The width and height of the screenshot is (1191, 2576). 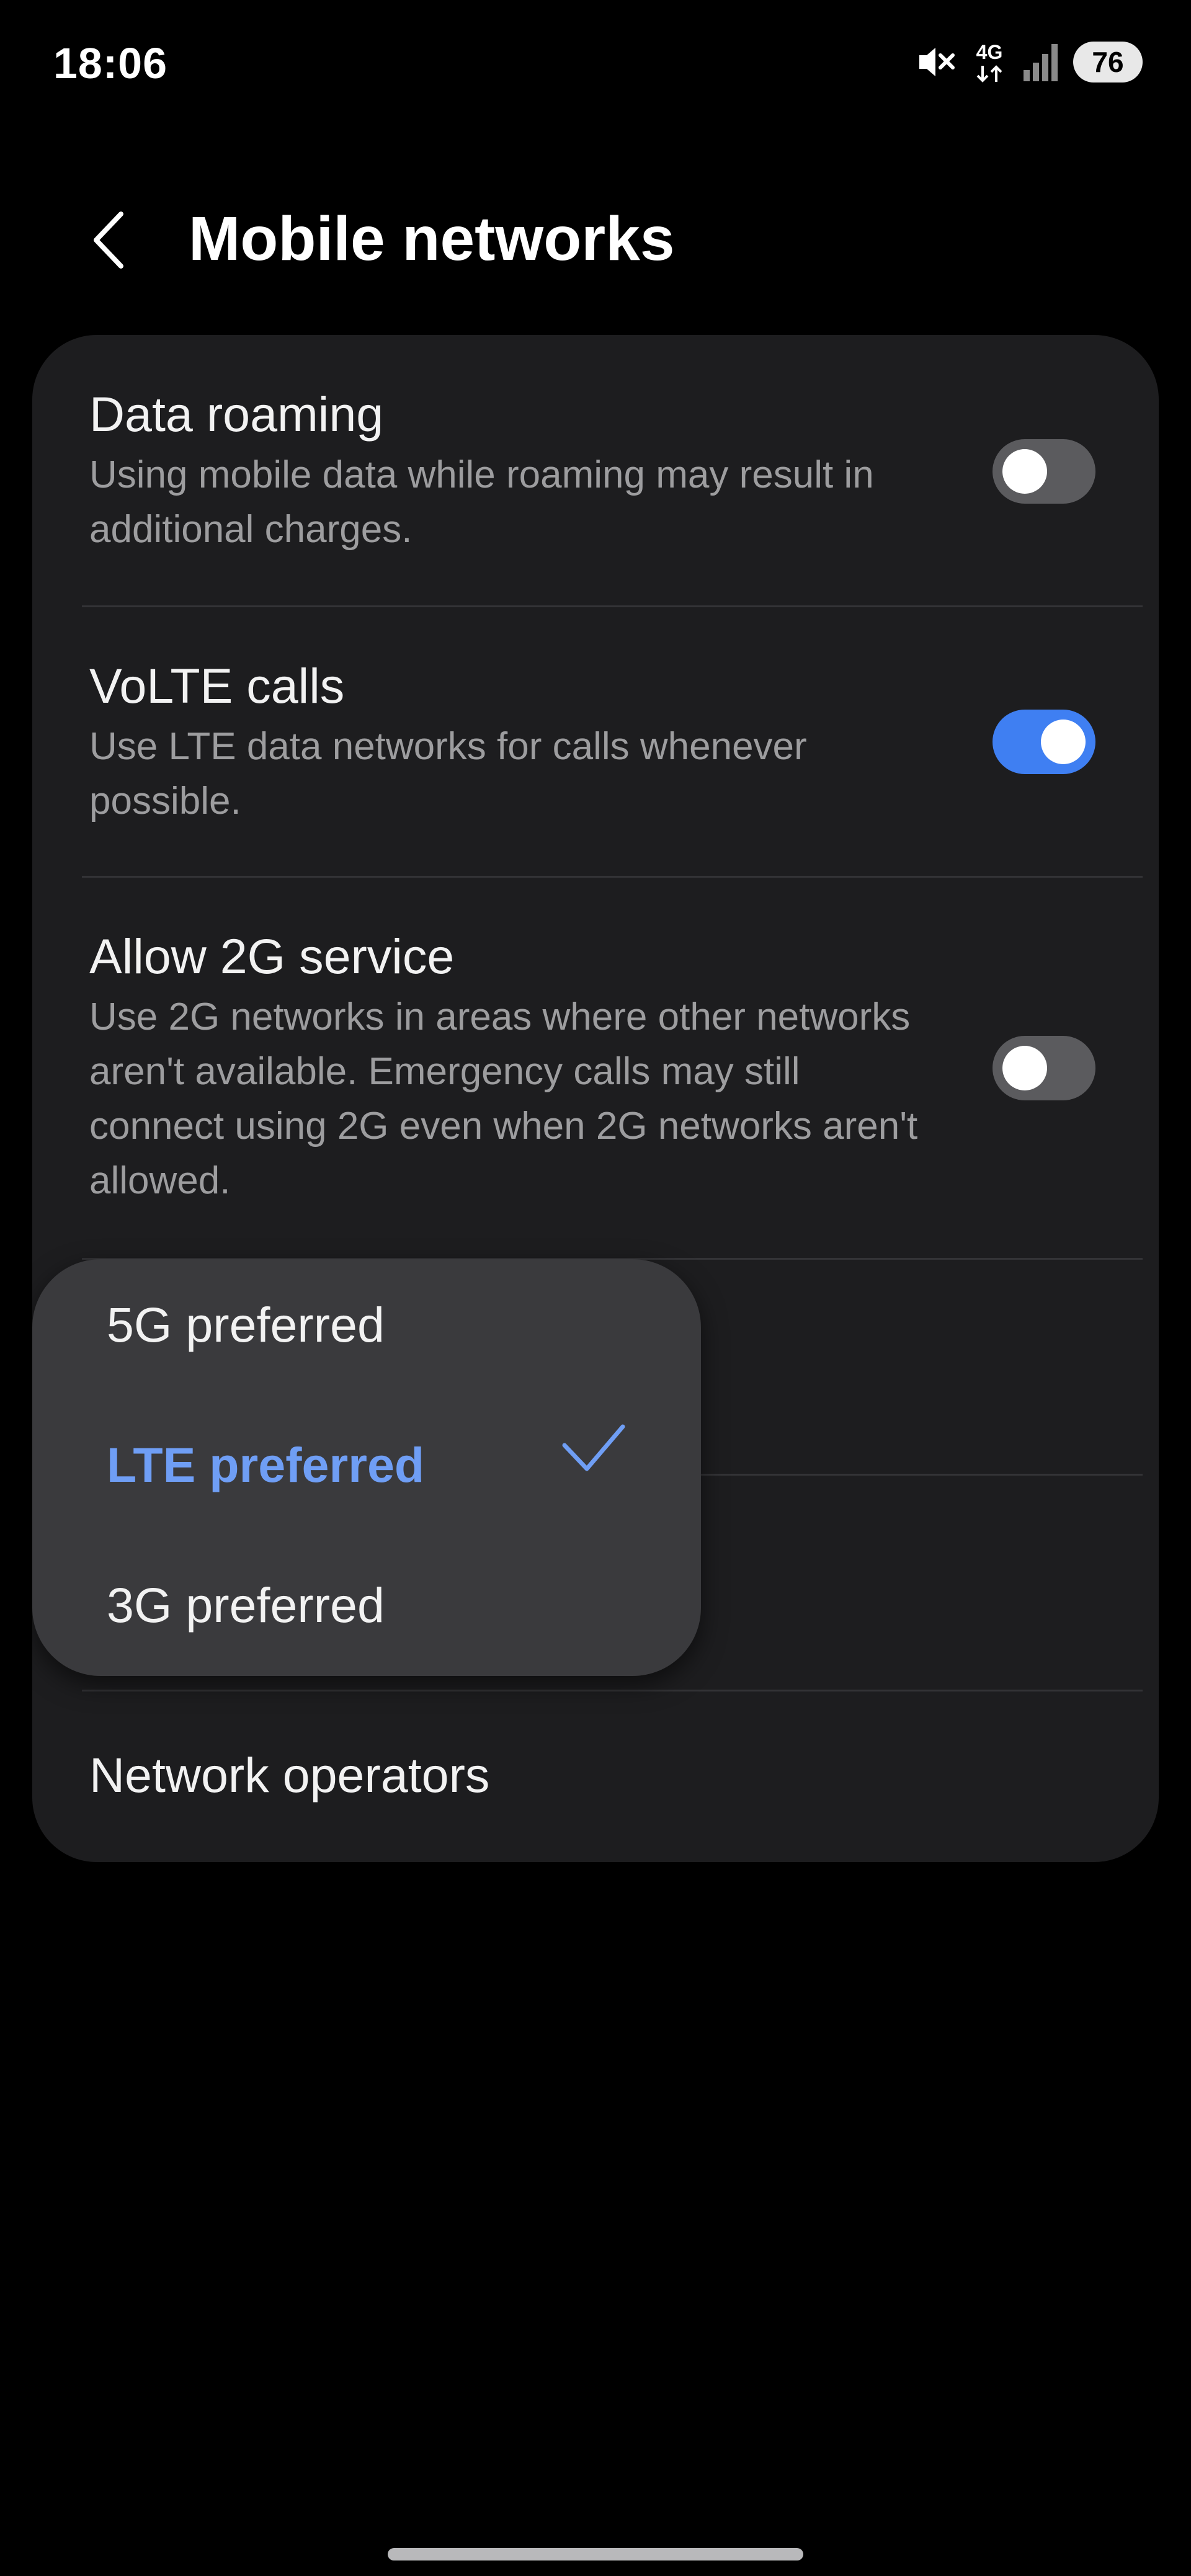 I want to click on status-bar: 18:06 4G 76, so click(x=595, y=62).